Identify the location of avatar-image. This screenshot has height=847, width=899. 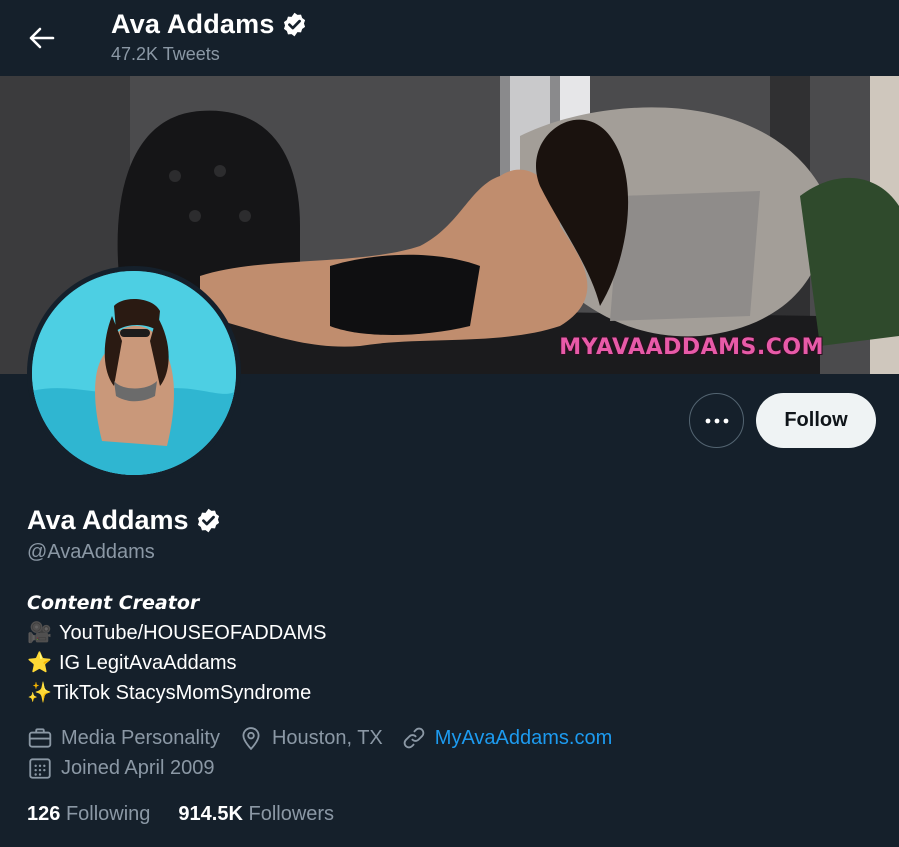
(134, 373).